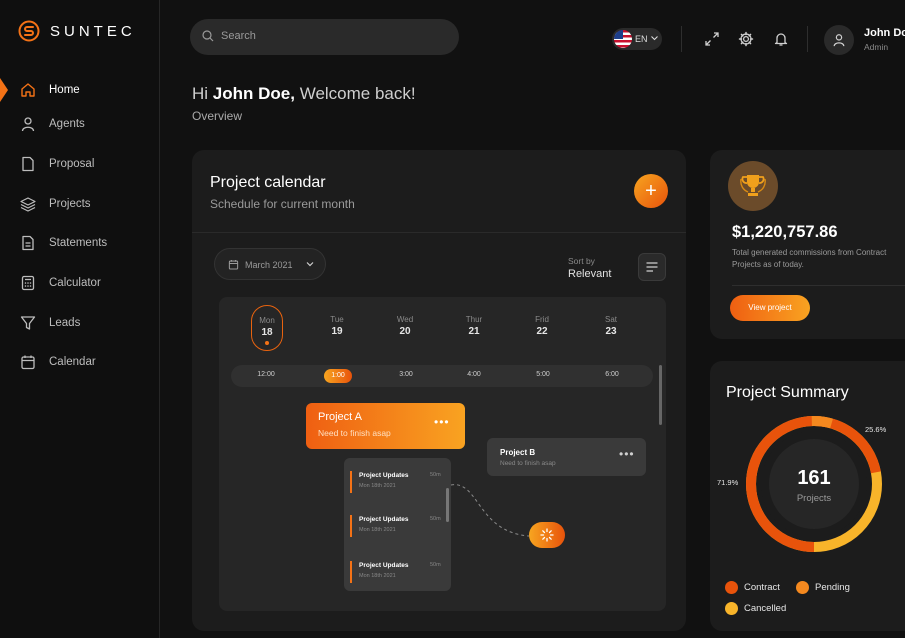  Describe the element at coordinates (728, 482) in the screenshot. I see `percentage-left: 71.9%` at that location.